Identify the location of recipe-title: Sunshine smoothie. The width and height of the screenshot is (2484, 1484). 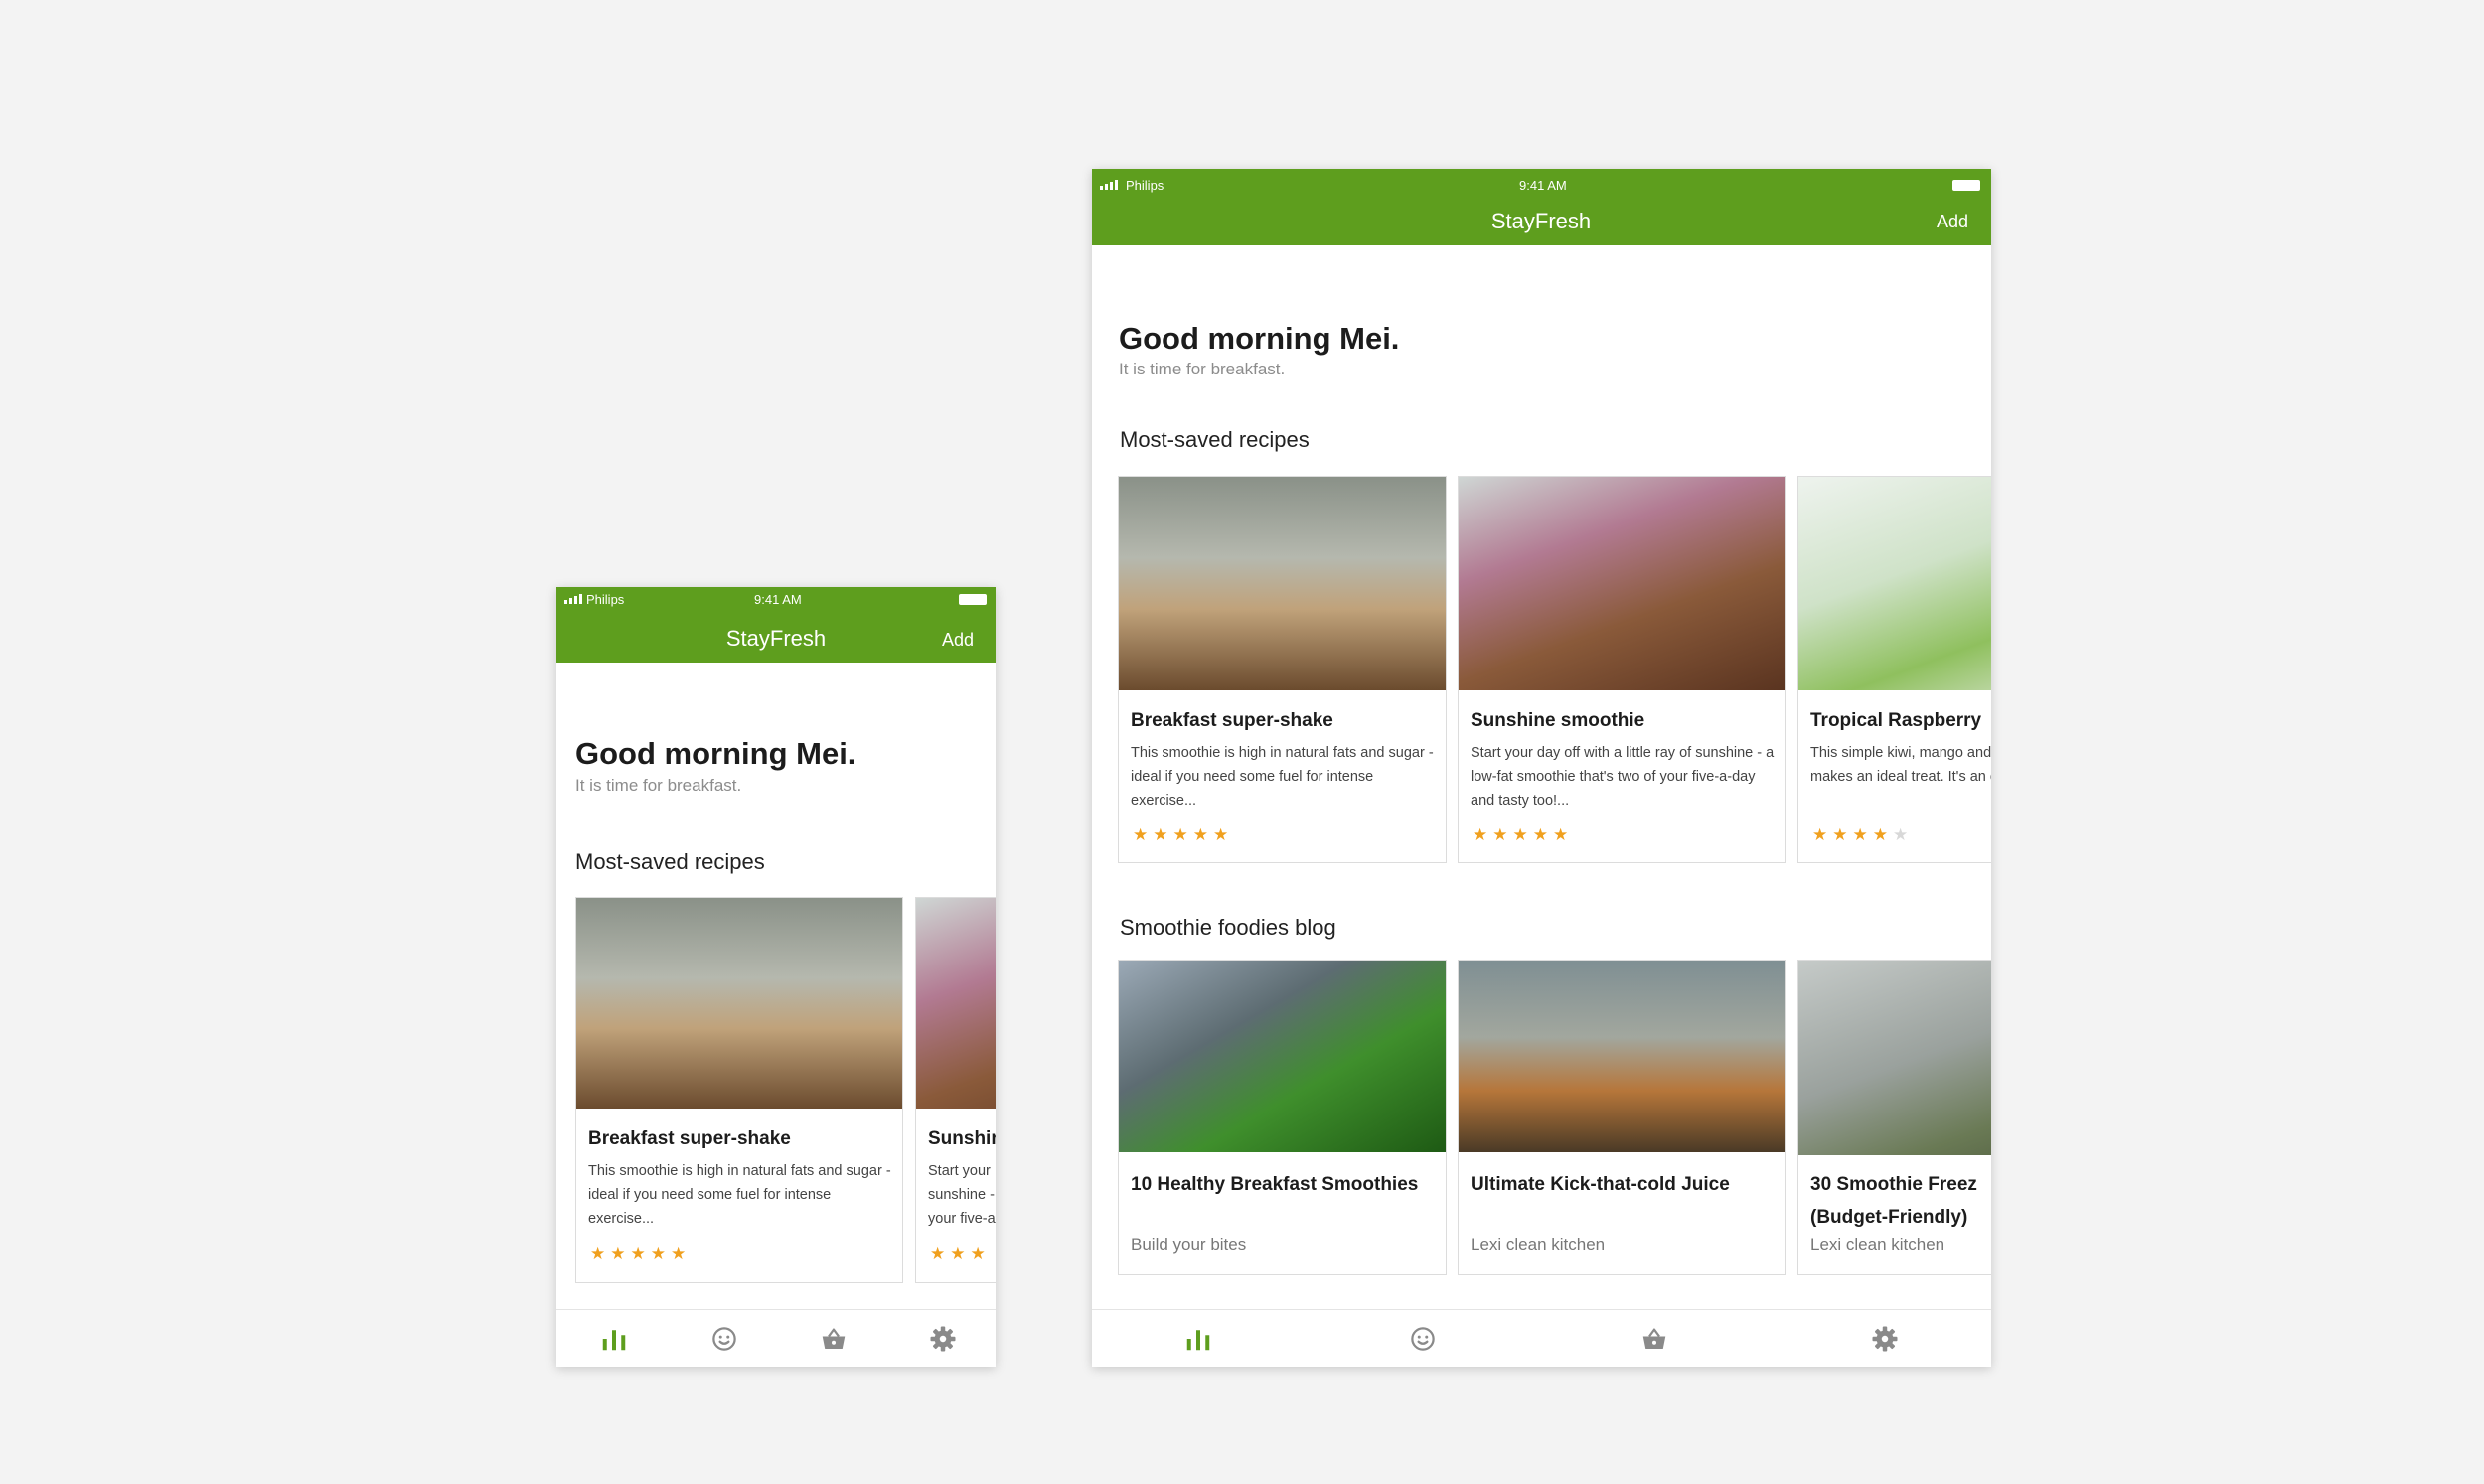
(1558, 720).